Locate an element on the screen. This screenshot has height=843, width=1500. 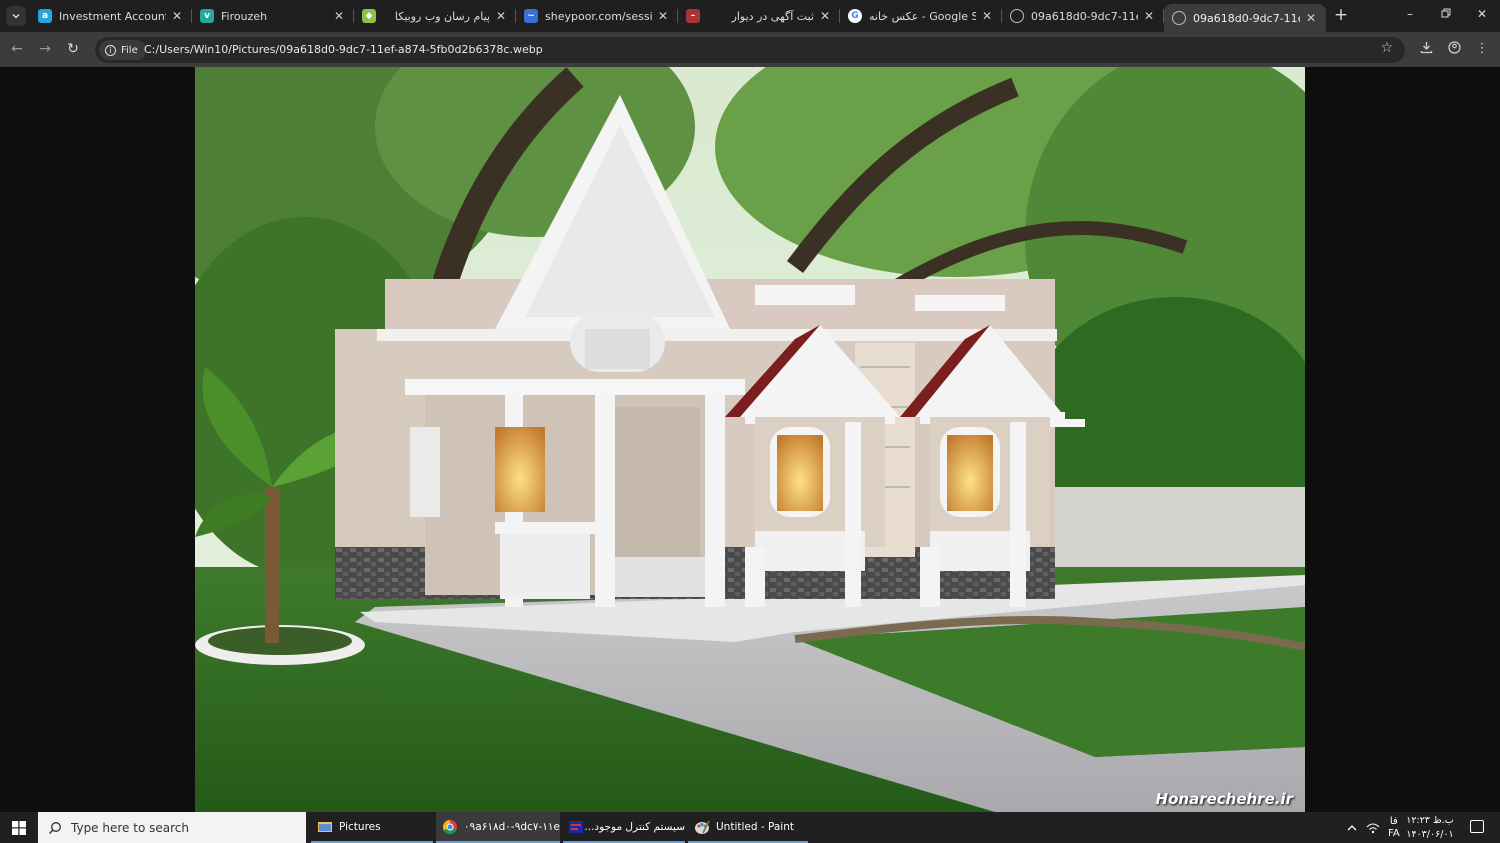
new-tab-button: + is located at coordinates (1341, 15).